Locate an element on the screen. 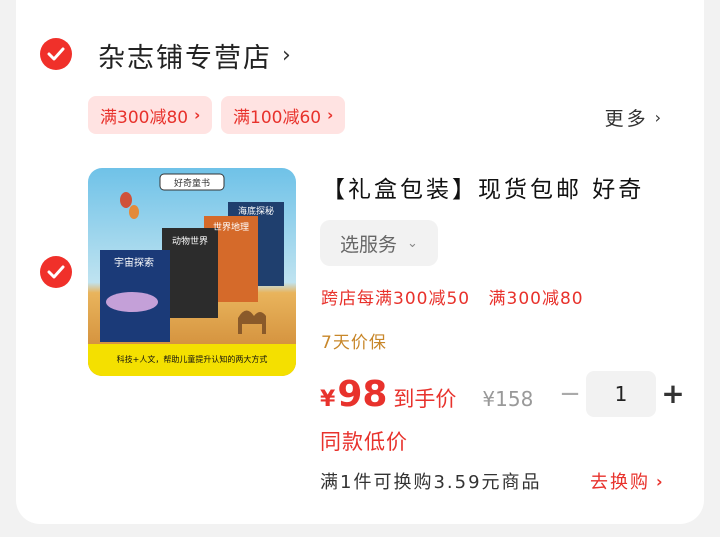  swap-action-label: 去换购 is located at coordinates (620, 482).